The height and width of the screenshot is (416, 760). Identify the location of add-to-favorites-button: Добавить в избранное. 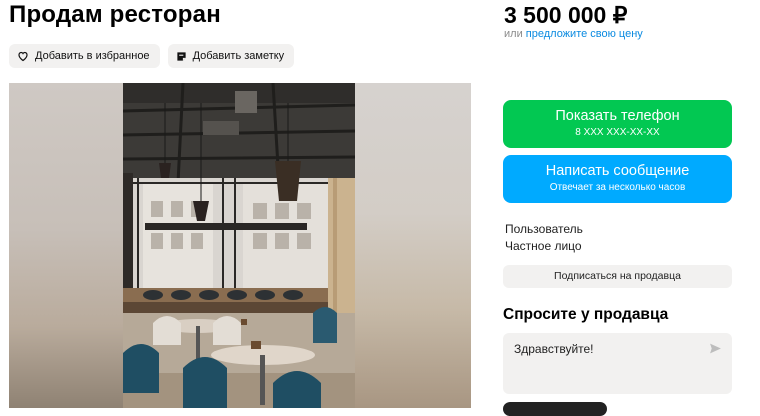
(84, 56).